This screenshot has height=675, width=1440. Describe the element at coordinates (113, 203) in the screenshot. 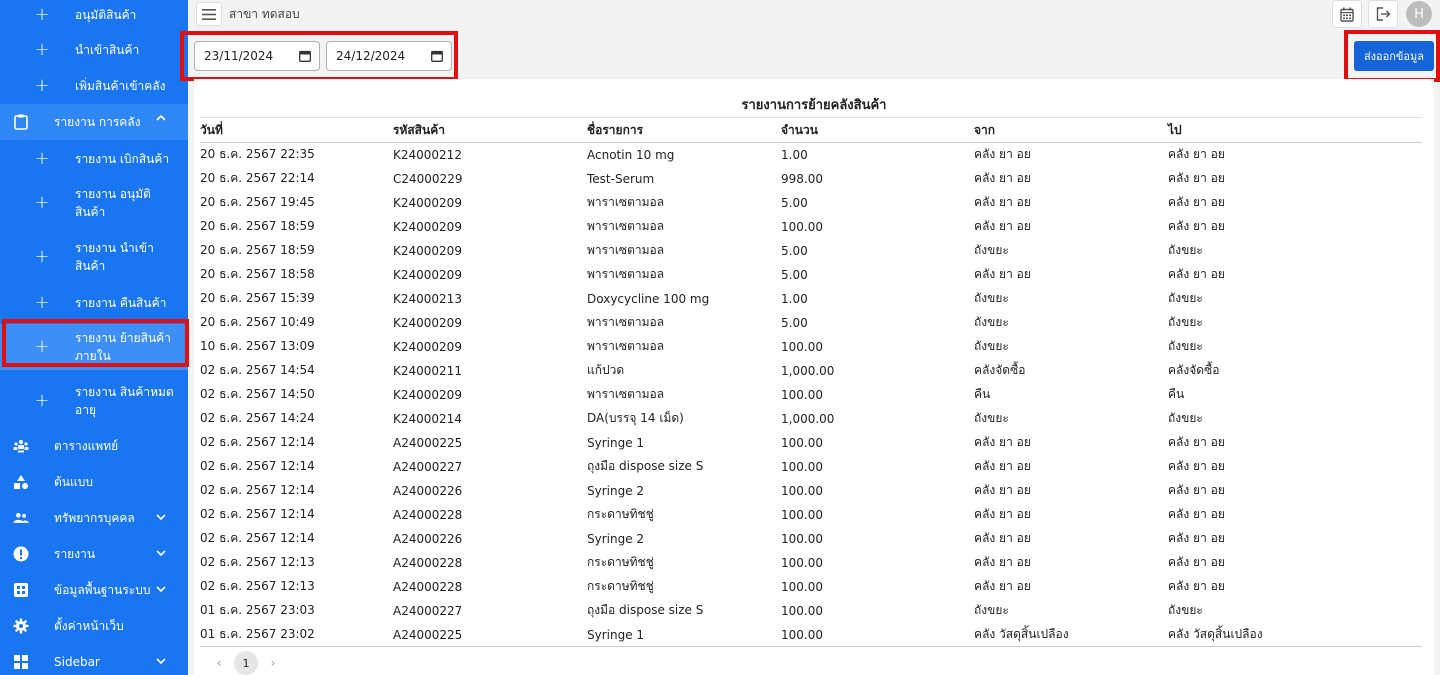

I see `sidebar-item-label: รายงาน อนุมัติสินค้า` at that location.